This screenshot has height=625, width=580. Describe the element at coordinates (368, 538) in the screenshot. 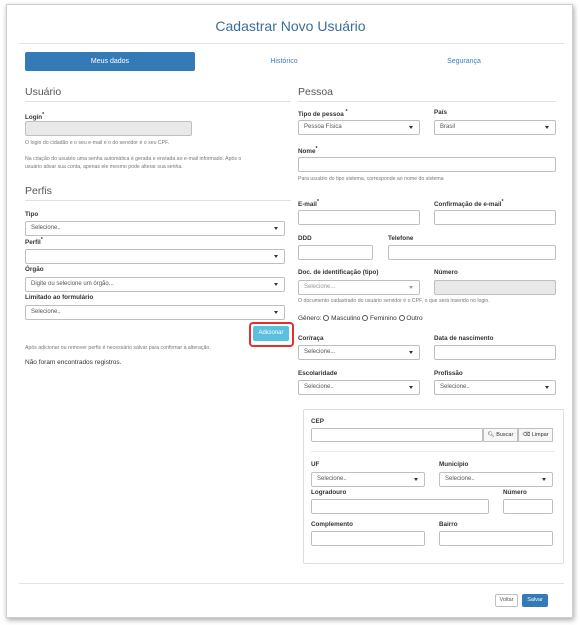

I see `complemento-field` at that location.